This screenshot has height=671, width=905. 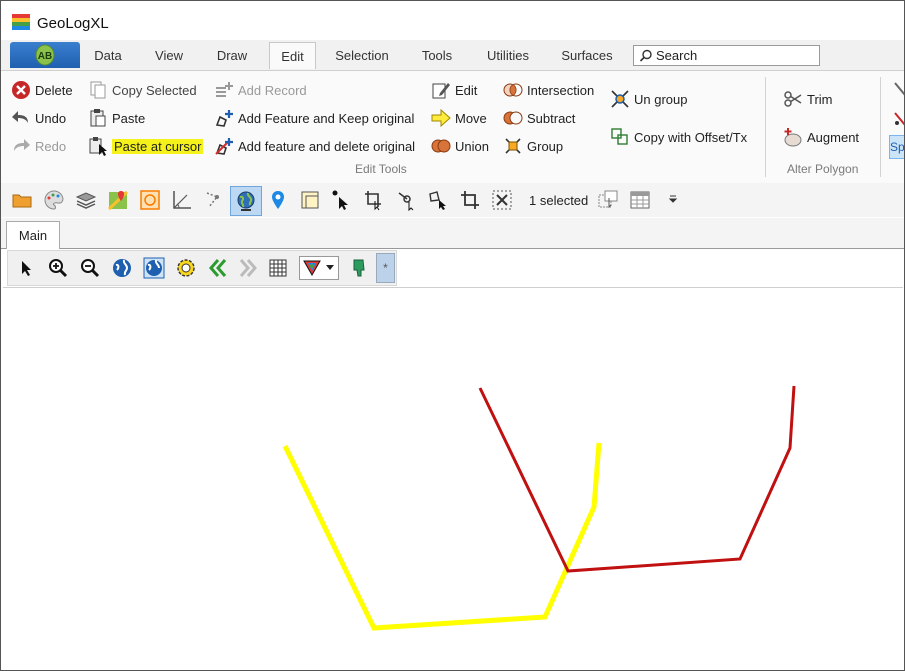 What do you see at coordinates (90, 268) in the screenshot?
I see `zoom-out-icon` at bounding box center [90, 268].